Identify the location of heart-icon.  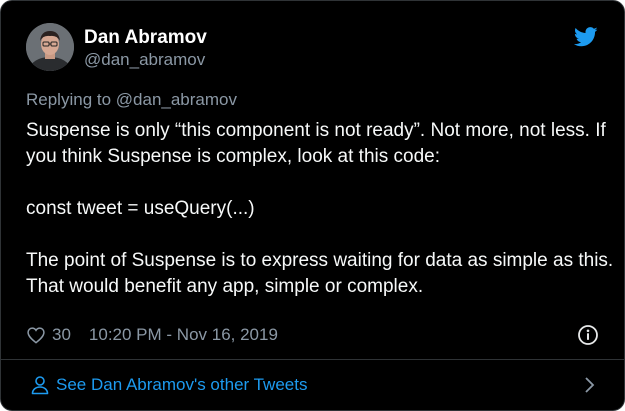
(36, 335).